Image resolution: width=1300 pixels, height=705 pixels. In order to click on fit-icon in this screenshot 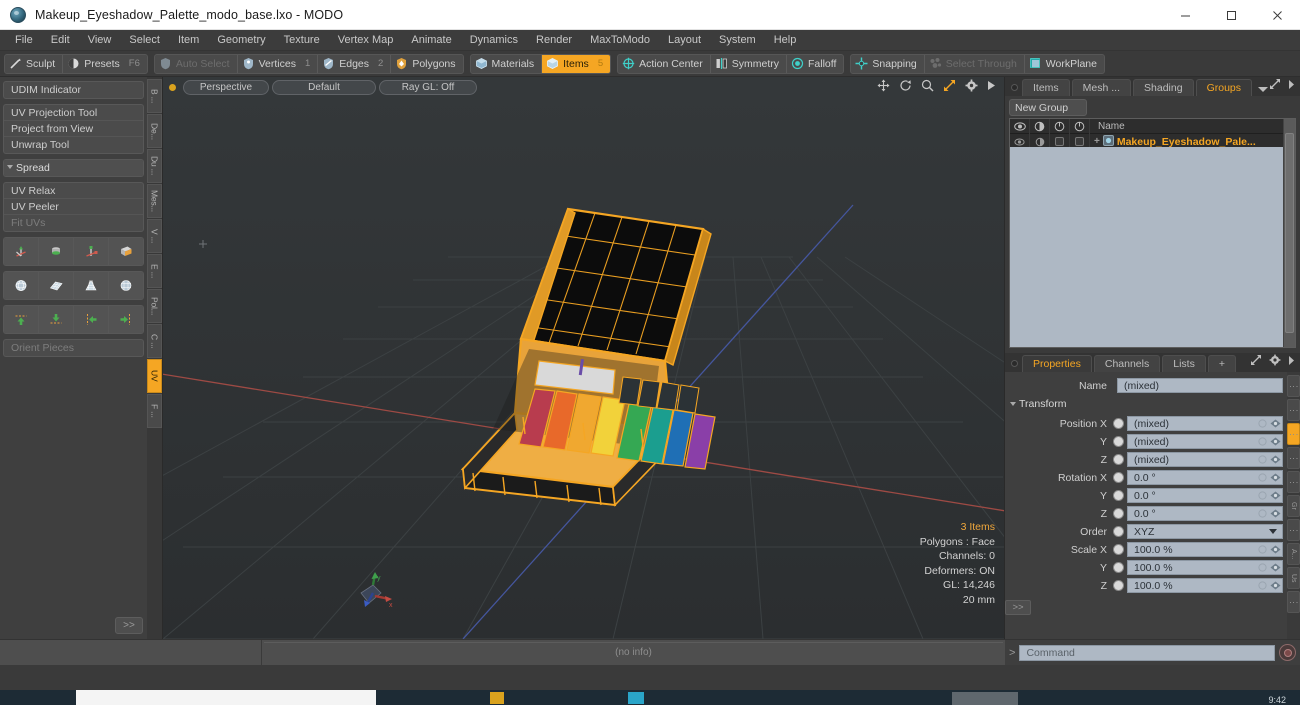, I will do `click(949, 85)`.